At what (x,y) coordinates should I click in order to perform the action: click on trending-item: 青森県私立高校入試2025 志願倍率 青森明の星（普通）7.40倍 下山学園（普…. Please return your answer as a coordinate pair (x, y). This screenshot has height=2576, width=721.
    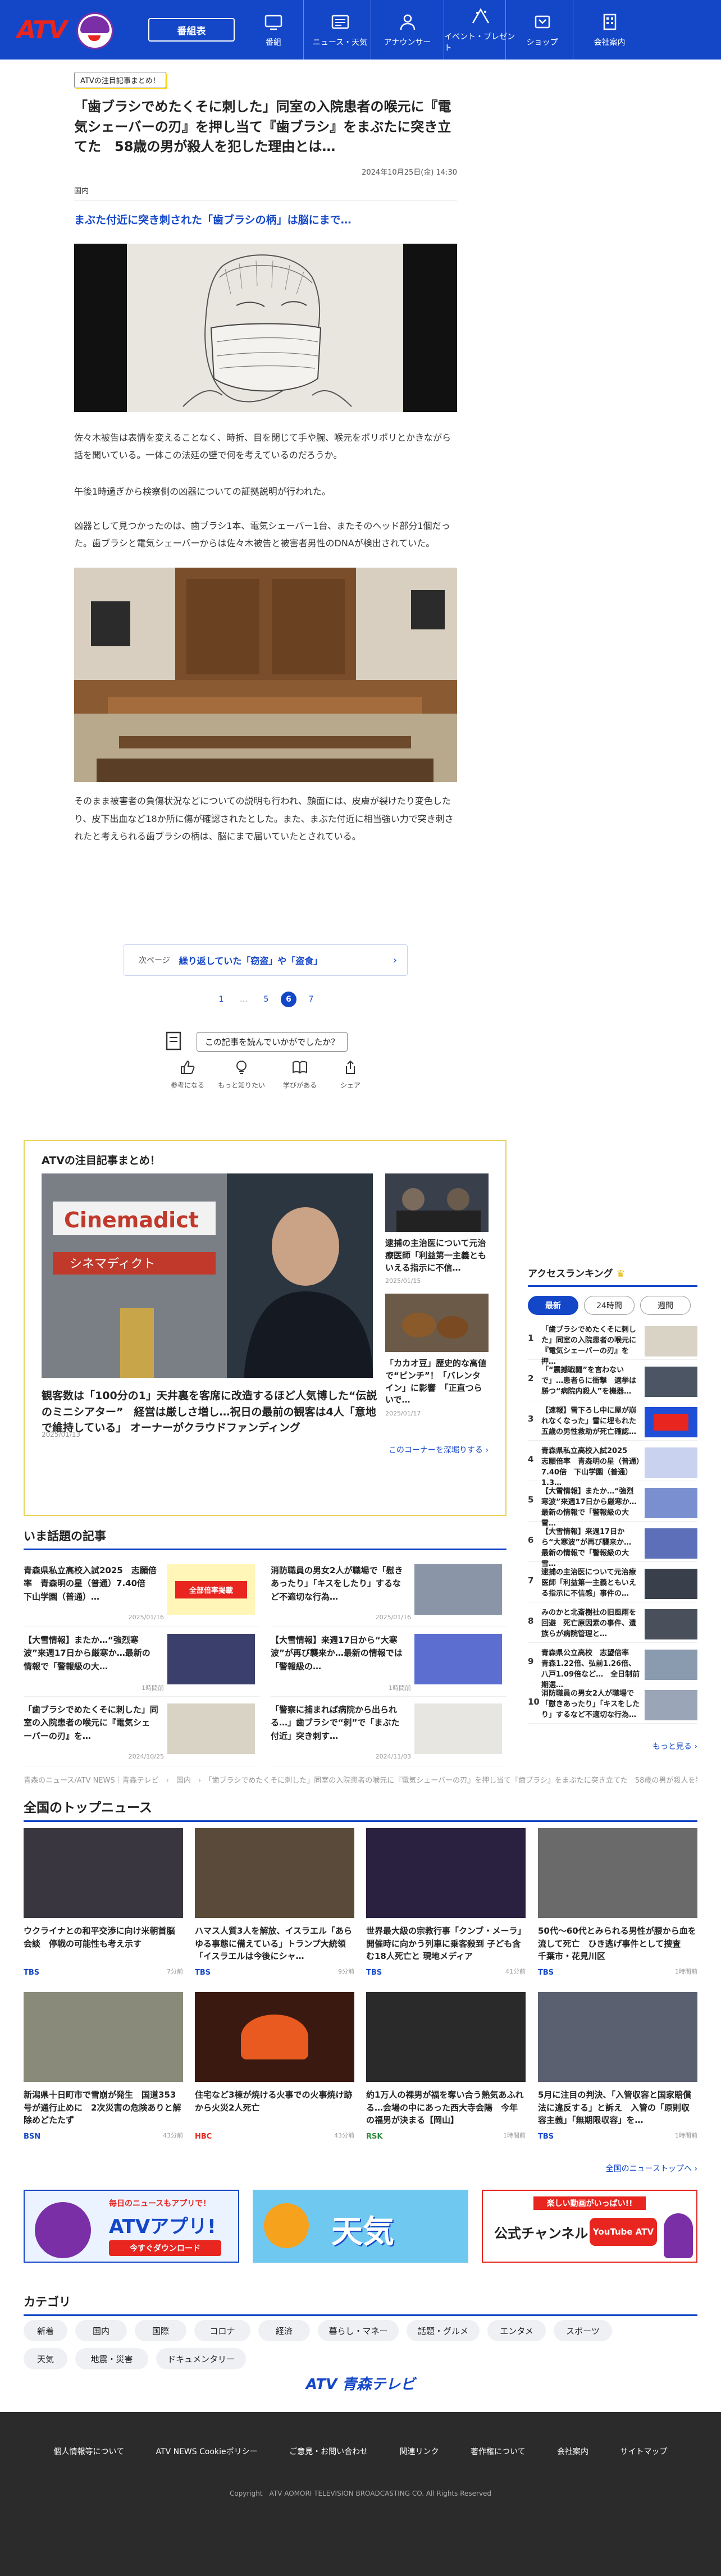
    Looking at the image, I should click on (142, 1594).